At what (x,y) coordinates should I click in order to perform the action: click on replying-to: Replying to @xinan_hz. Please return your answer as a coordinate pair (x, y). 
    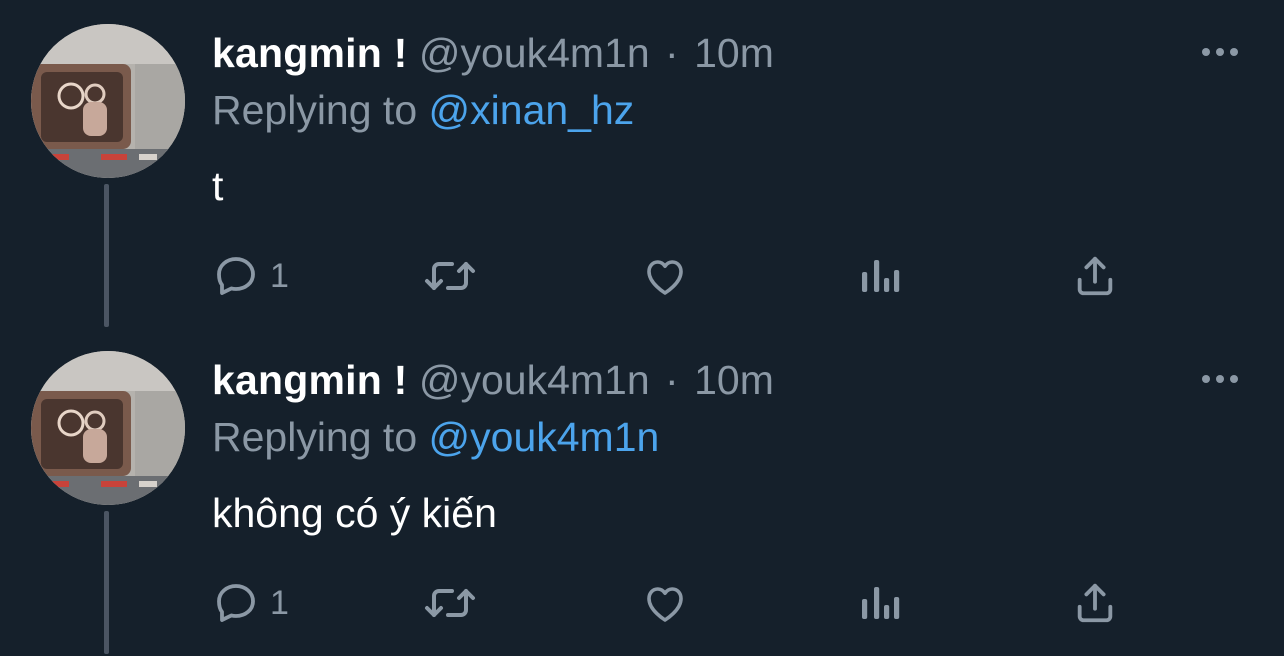
    Looking at the image, I should click on (423, 110).